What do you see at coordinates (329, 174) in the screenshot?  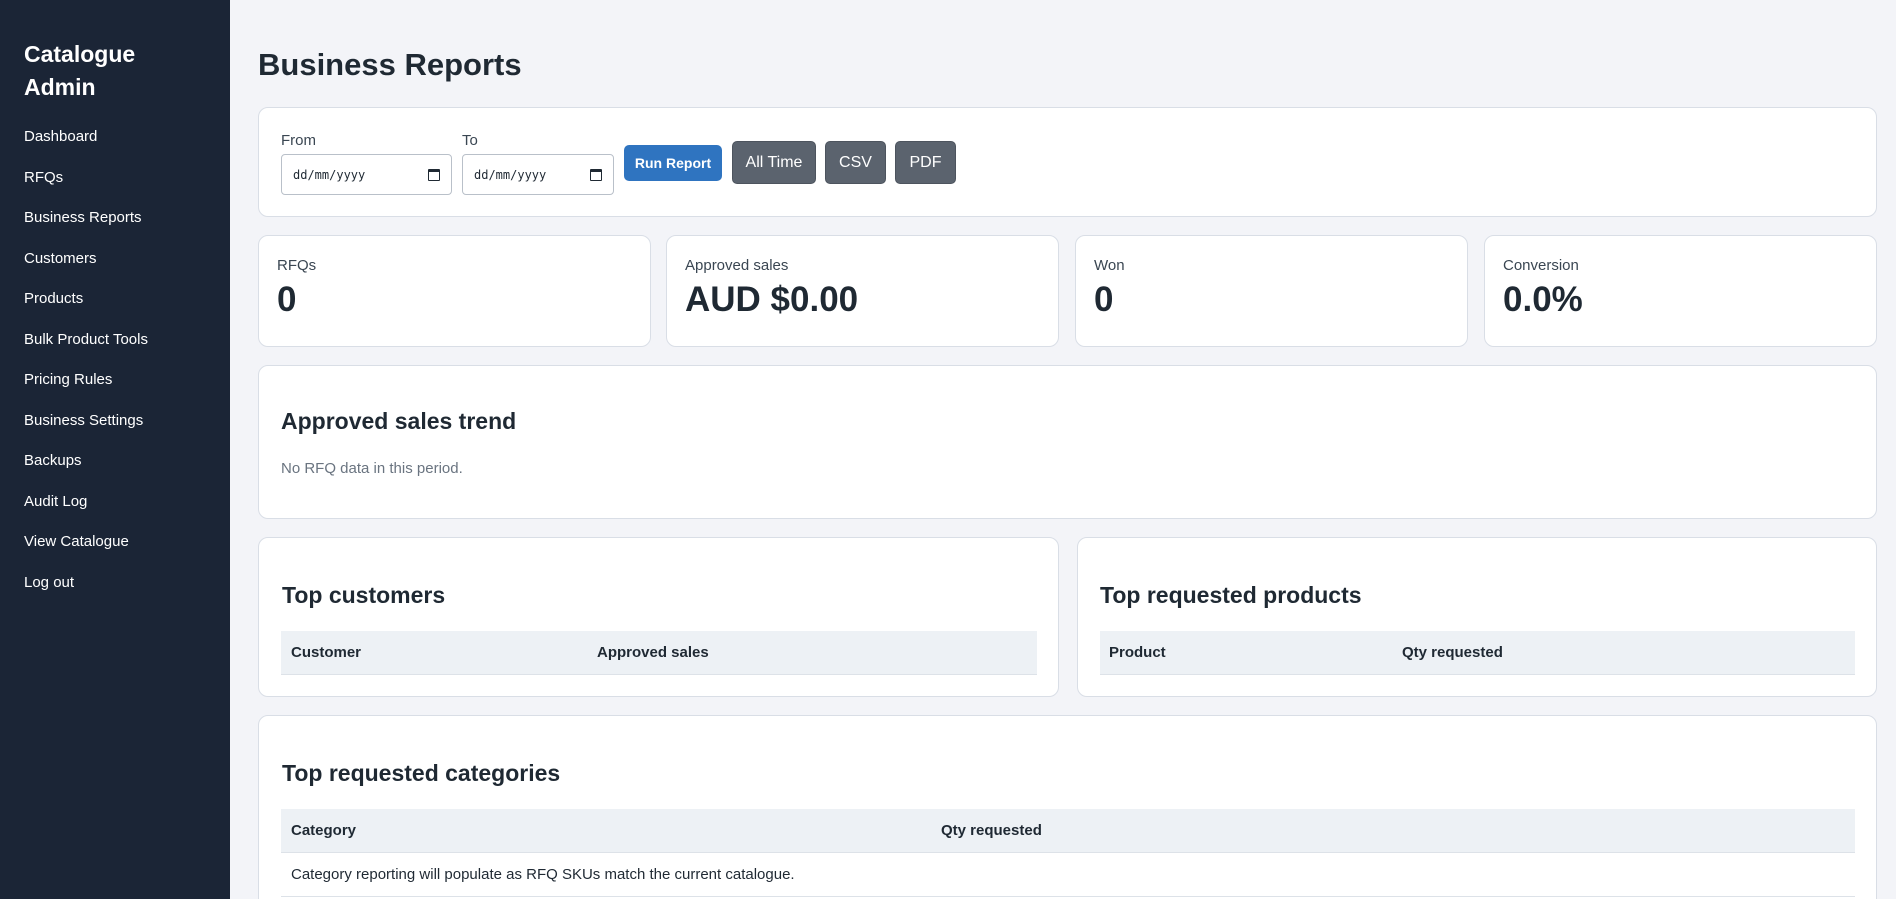 I see `from-date-value: dd/mm/yyyy` at bounding box center [329, 174].